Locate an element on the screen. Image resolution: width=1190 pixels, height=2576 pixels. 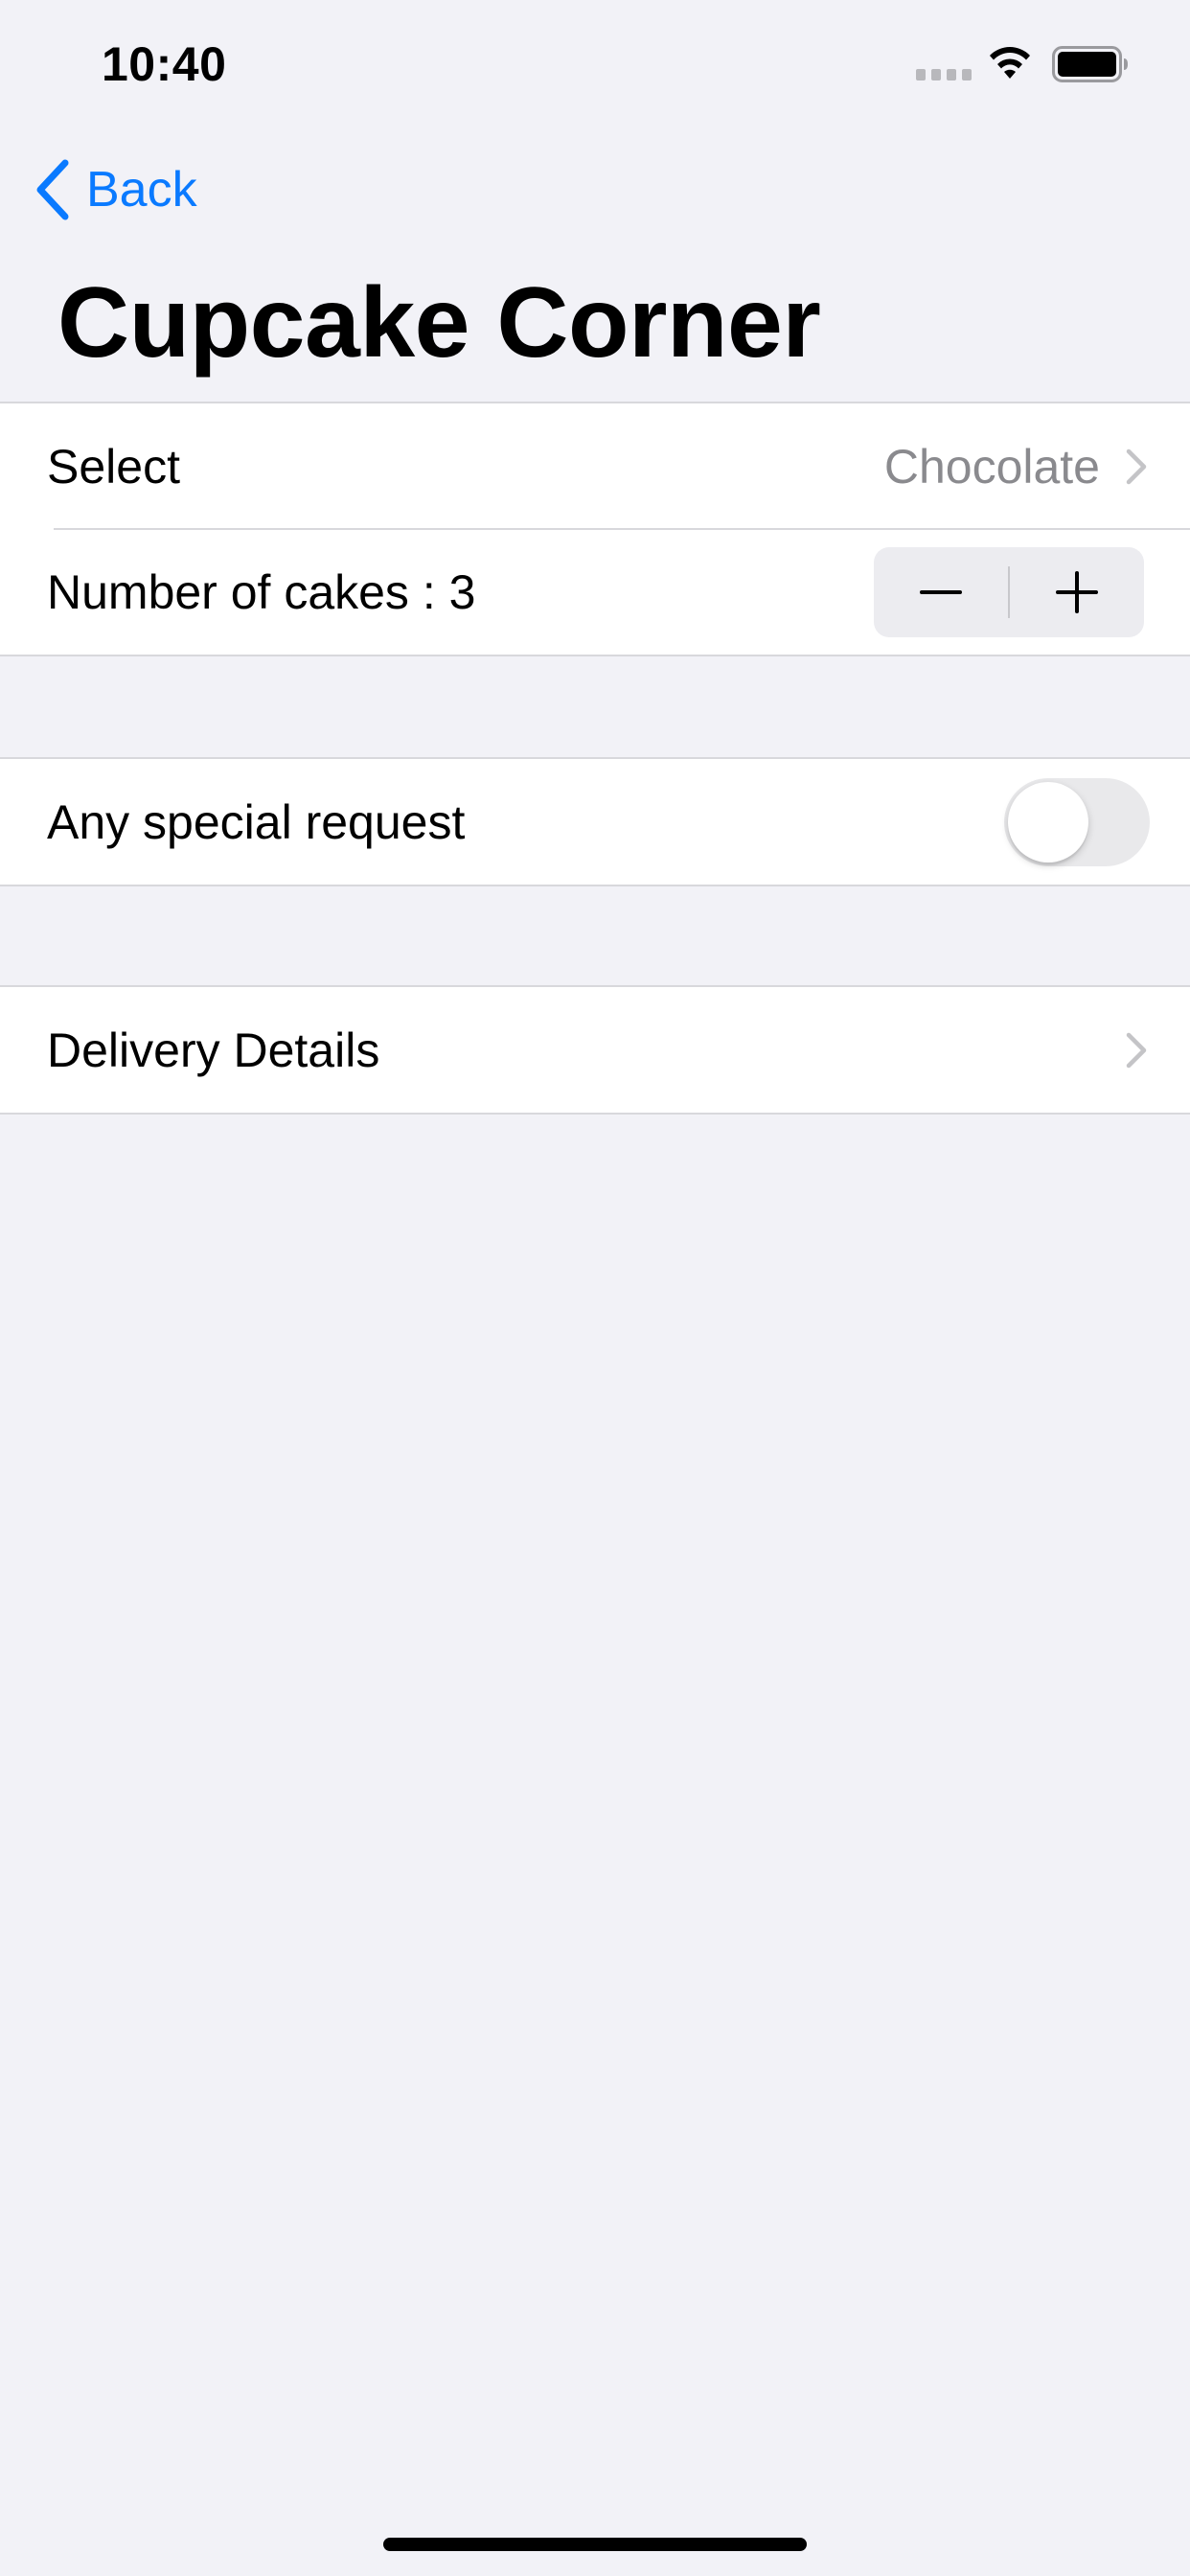
flavor-picker-value: Chocolate is located at coordinates (991, 467).